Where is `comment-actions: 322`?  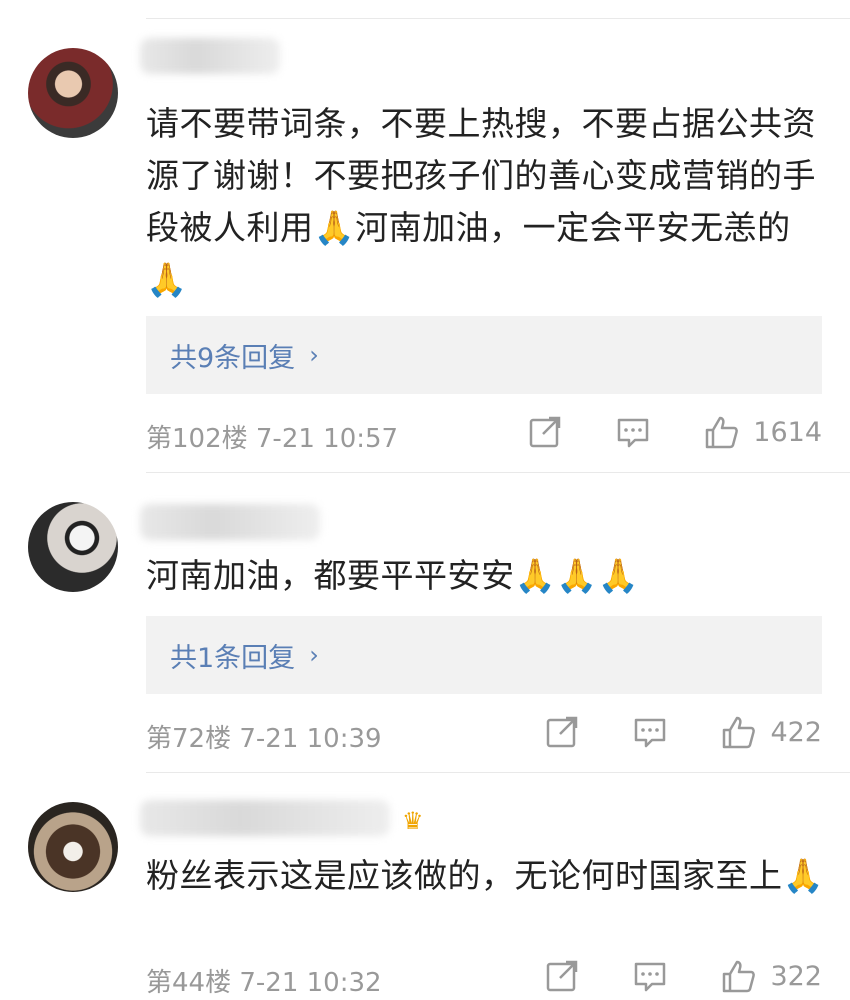 comment-actions: 322 is located at coordinates (683, 976).